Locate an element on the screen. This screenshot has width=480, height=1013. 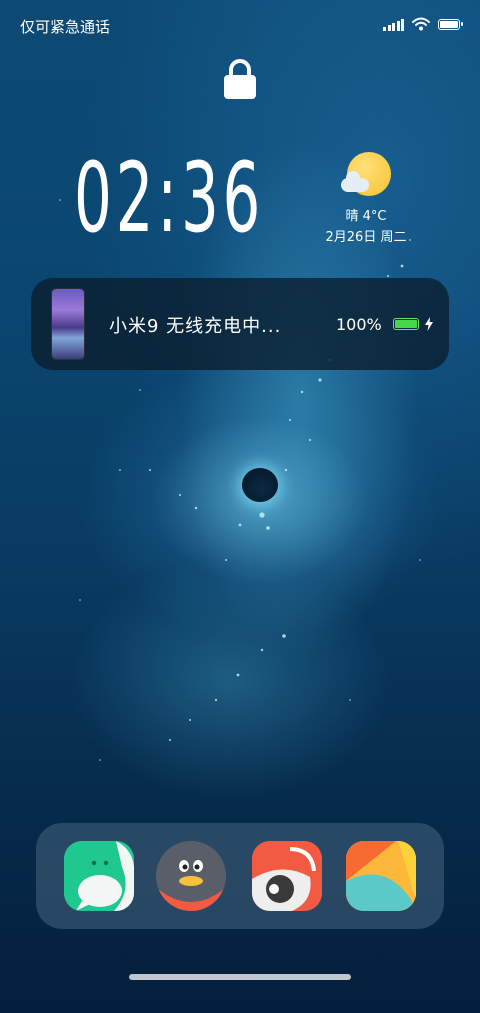
app-dock is located at coordinates (240, 876).